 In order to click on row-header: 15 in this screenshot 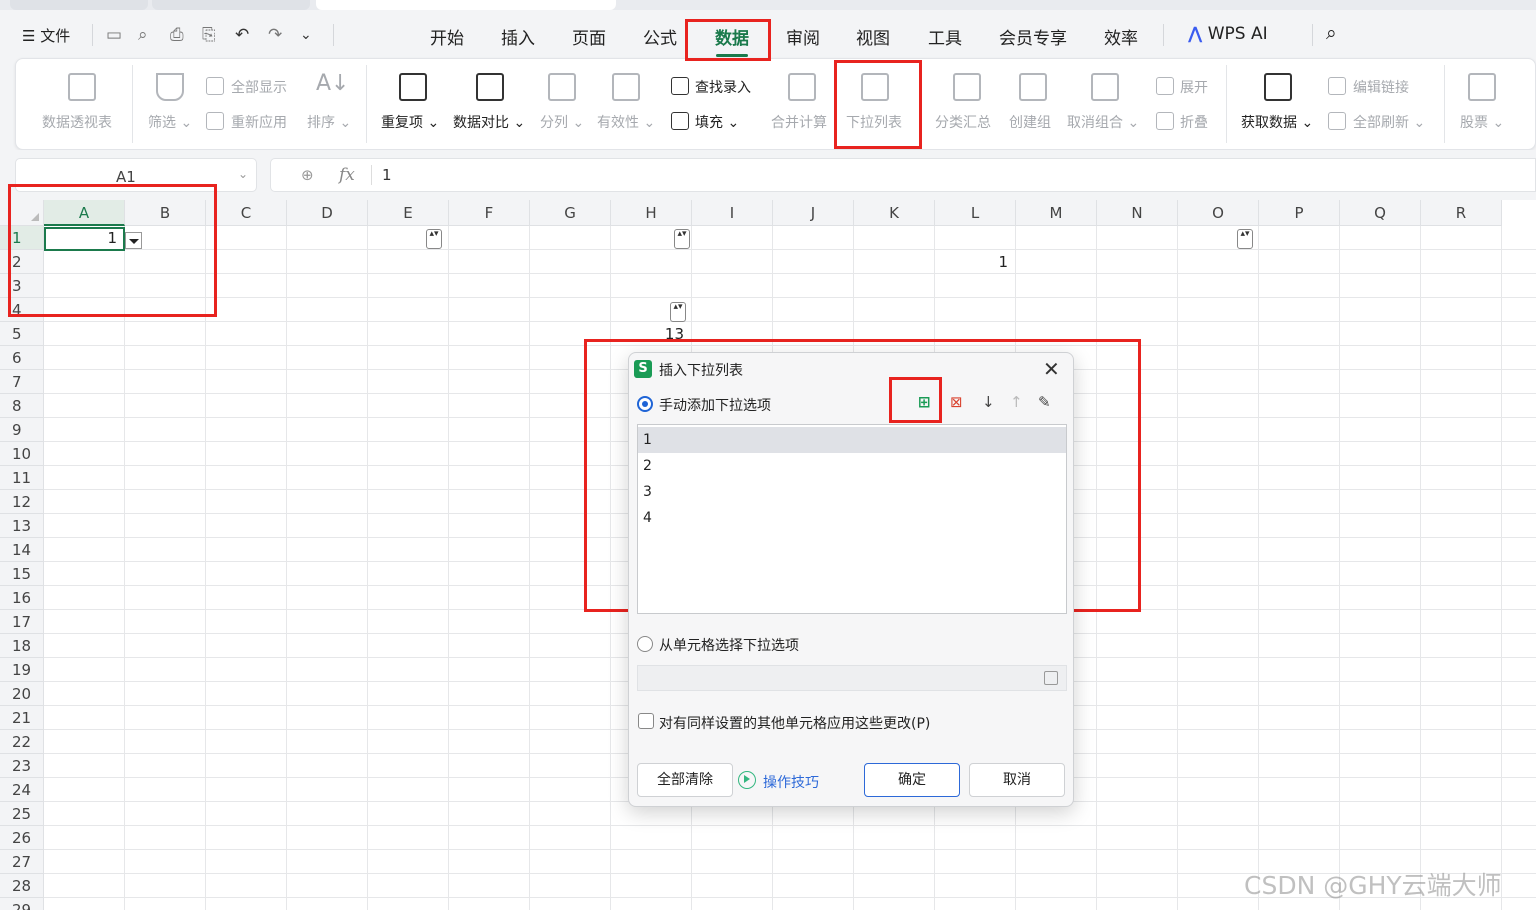, I will do `click(22, 574)`.